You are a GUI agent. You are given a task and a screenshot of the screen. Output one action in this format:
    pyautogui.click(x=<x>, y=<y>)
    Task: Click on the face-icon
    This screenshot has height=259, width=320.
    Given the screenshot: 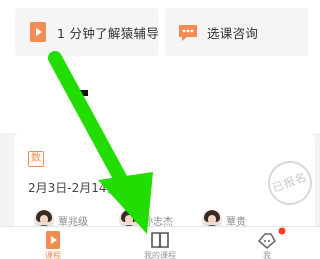 What is the action you would take?
    pyautogui.click(x=266, y=241)
    